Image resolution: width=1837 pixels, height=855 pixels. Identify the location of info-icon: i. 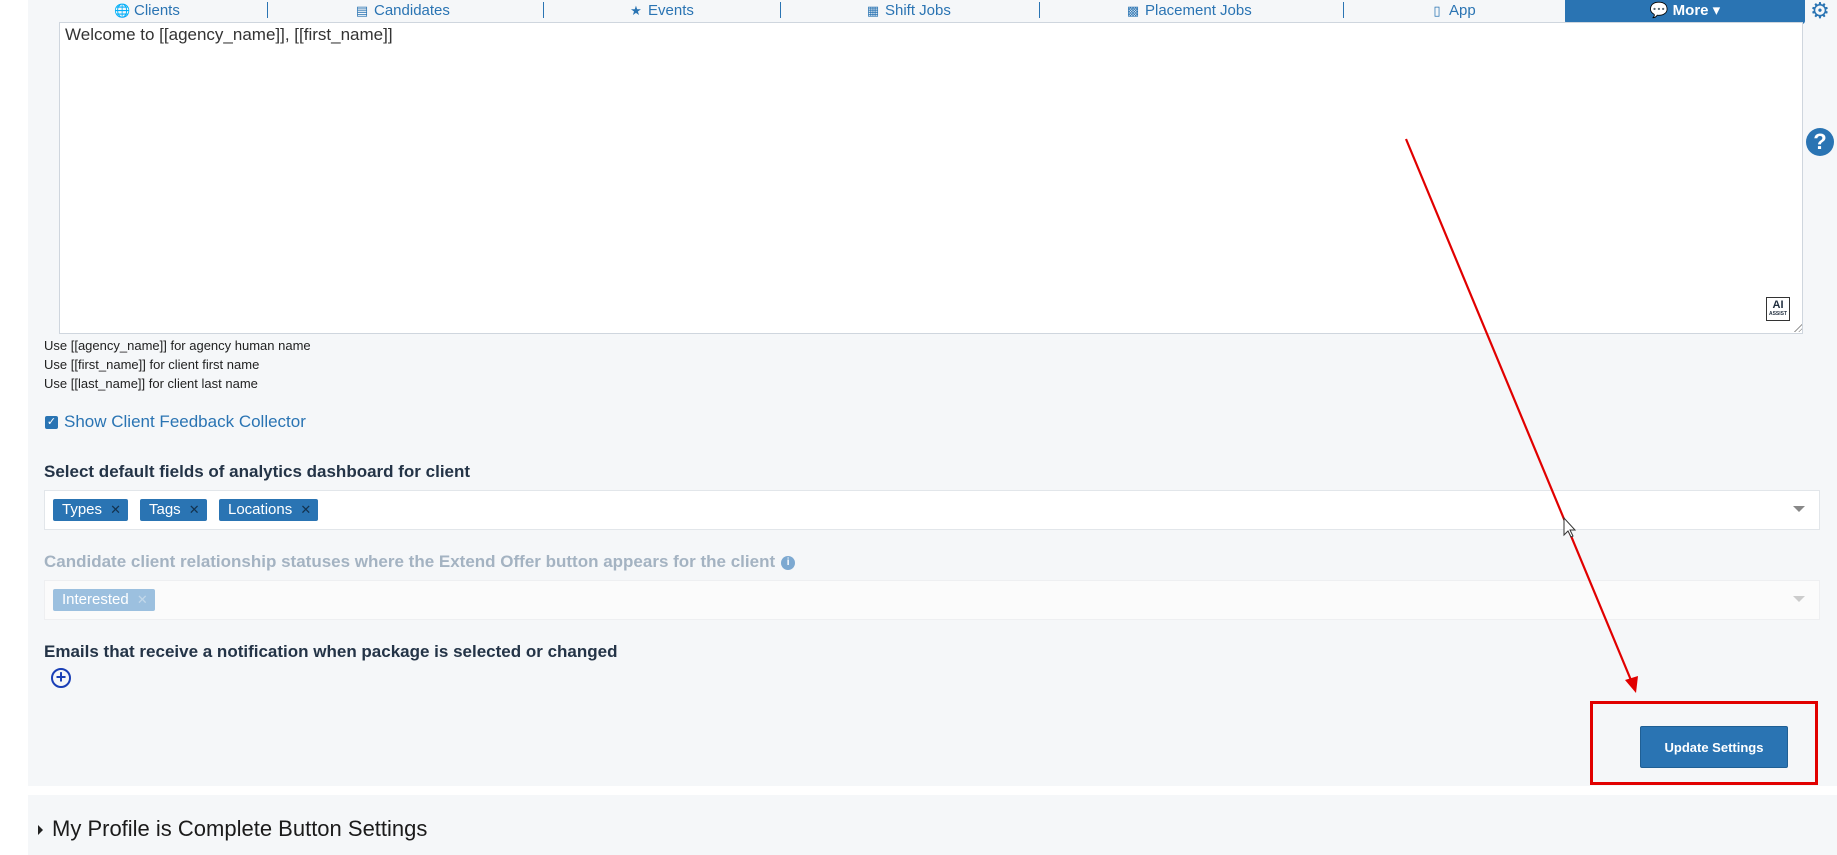
(788, 562).